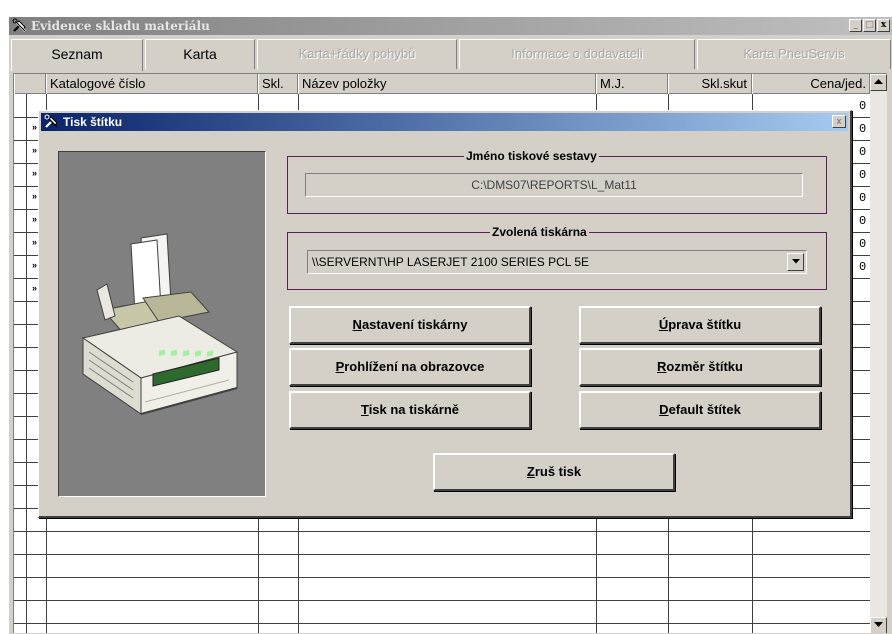 This screenshot has height=634, width=892. Describe the element at coordinates (30, 84) in the screenshot. I see `row-selector-header` at that location.